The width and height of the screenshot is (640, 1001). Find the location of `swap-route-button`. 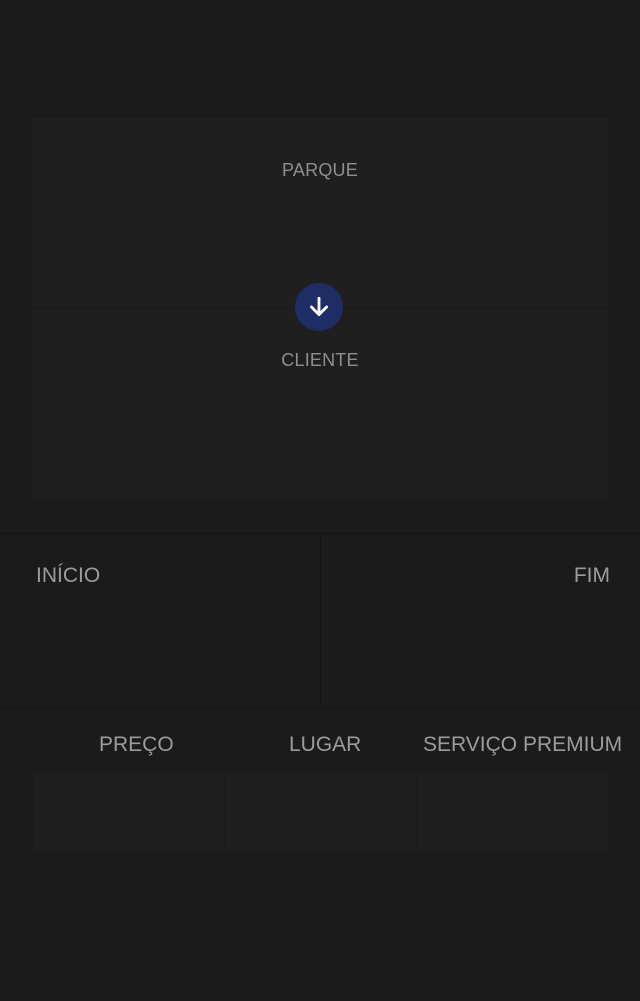

swap-route-button is located at coordinates (319, 307).